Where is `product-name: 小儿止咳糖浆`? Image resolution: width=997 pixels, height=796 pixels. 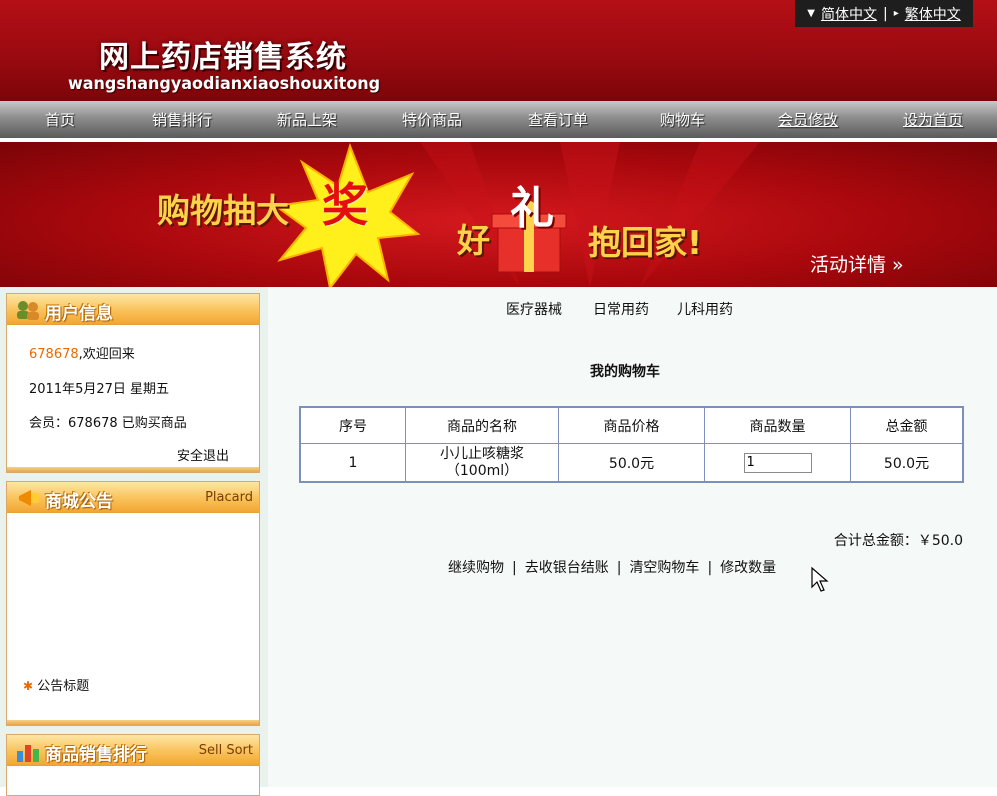
product-name: 小儿止咳糖浆 is located at coordinates (482, 453).